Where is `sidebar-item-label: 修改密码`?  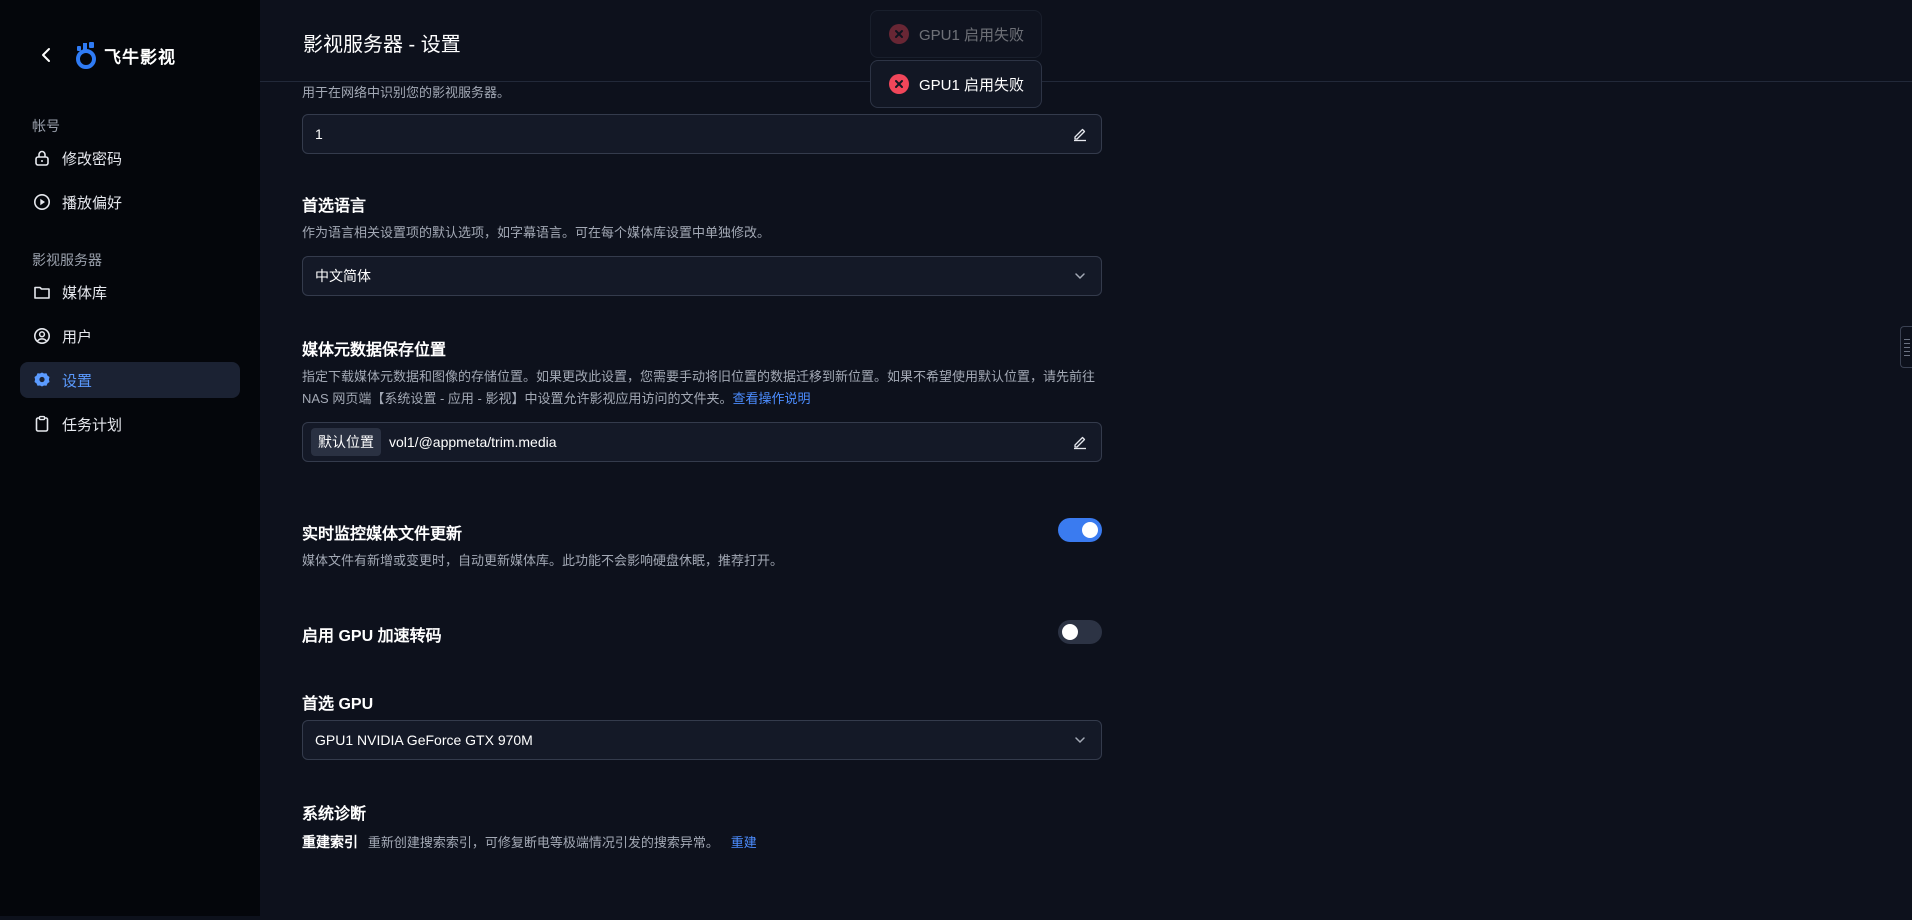 sidebar-item-label: 修改密码 is located at coordinates (92, 159).